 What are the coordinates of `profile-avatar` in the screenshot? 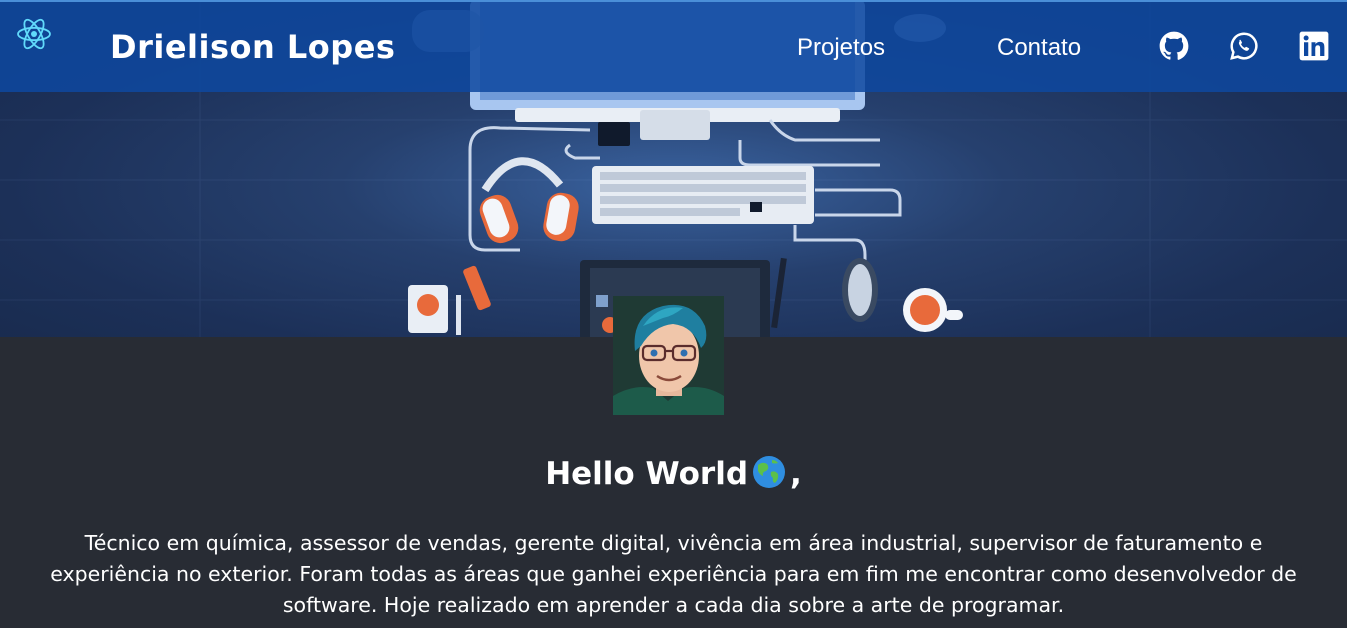 It's located at (668, 355).